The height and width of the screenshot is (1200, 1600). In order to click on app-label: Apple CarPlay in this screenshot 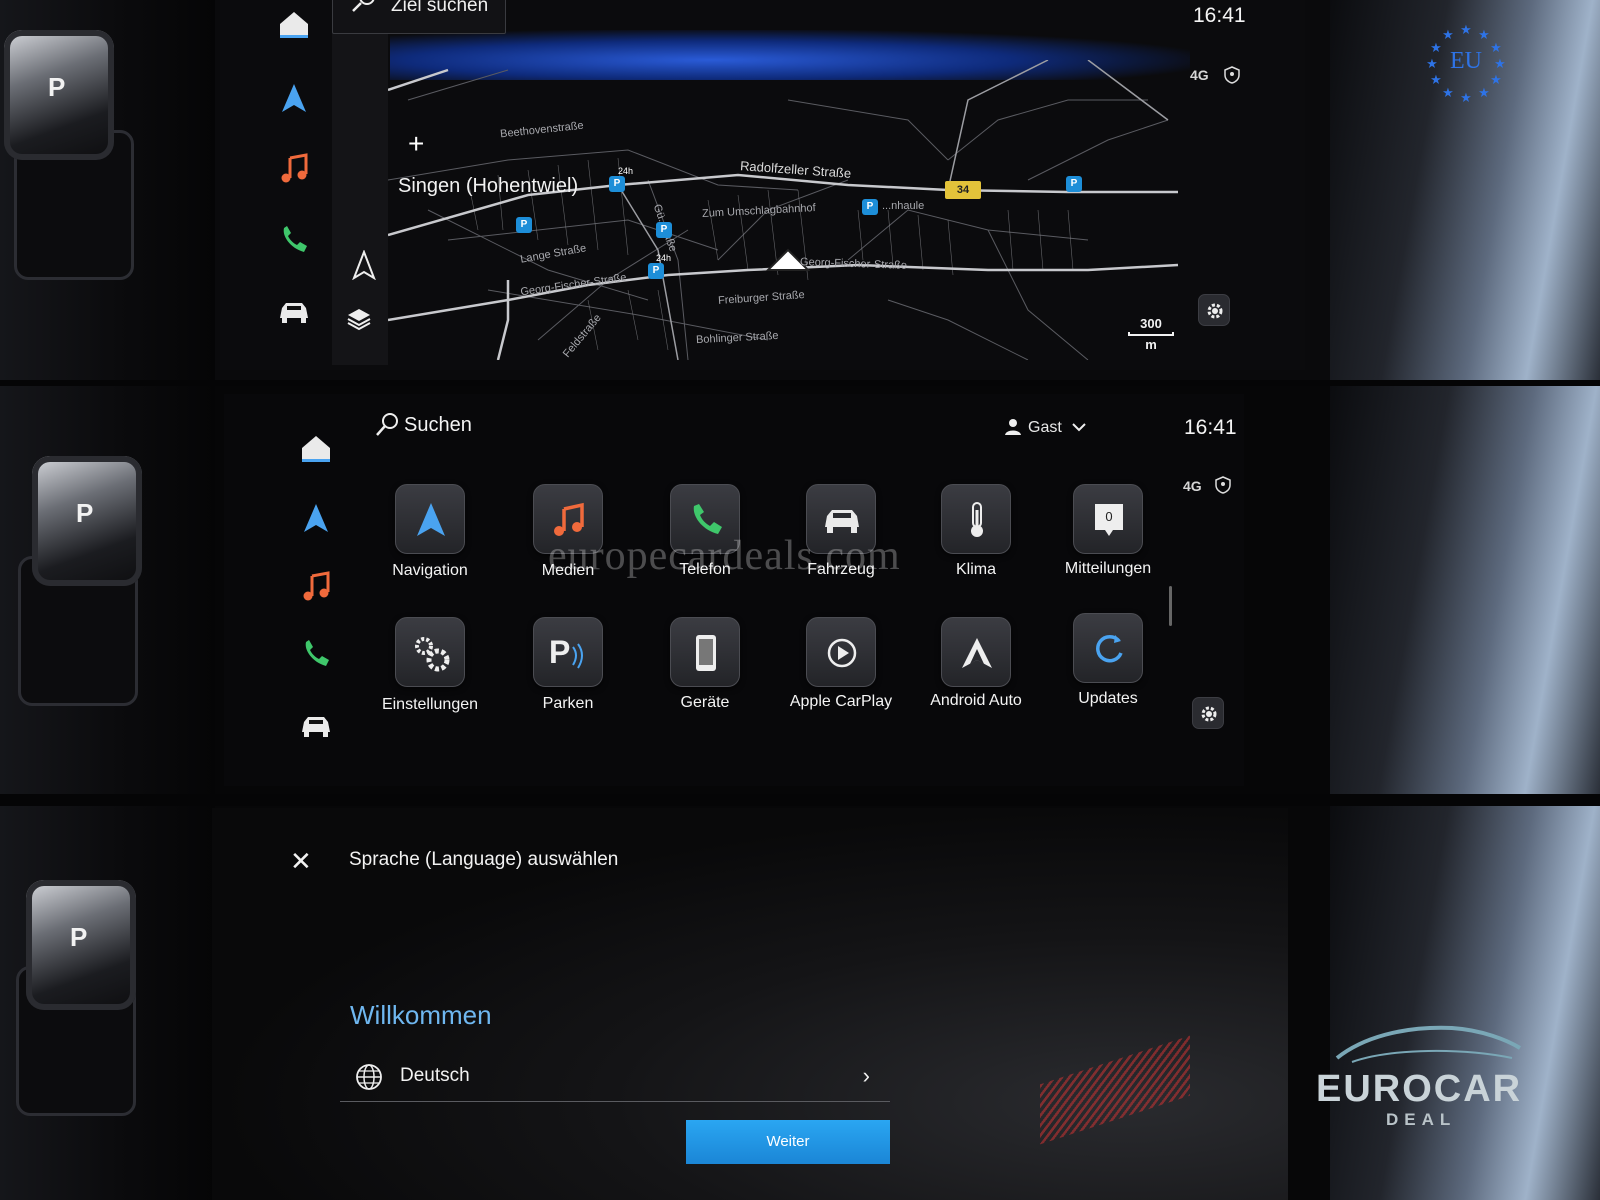, I will do `click(841, 701)`.